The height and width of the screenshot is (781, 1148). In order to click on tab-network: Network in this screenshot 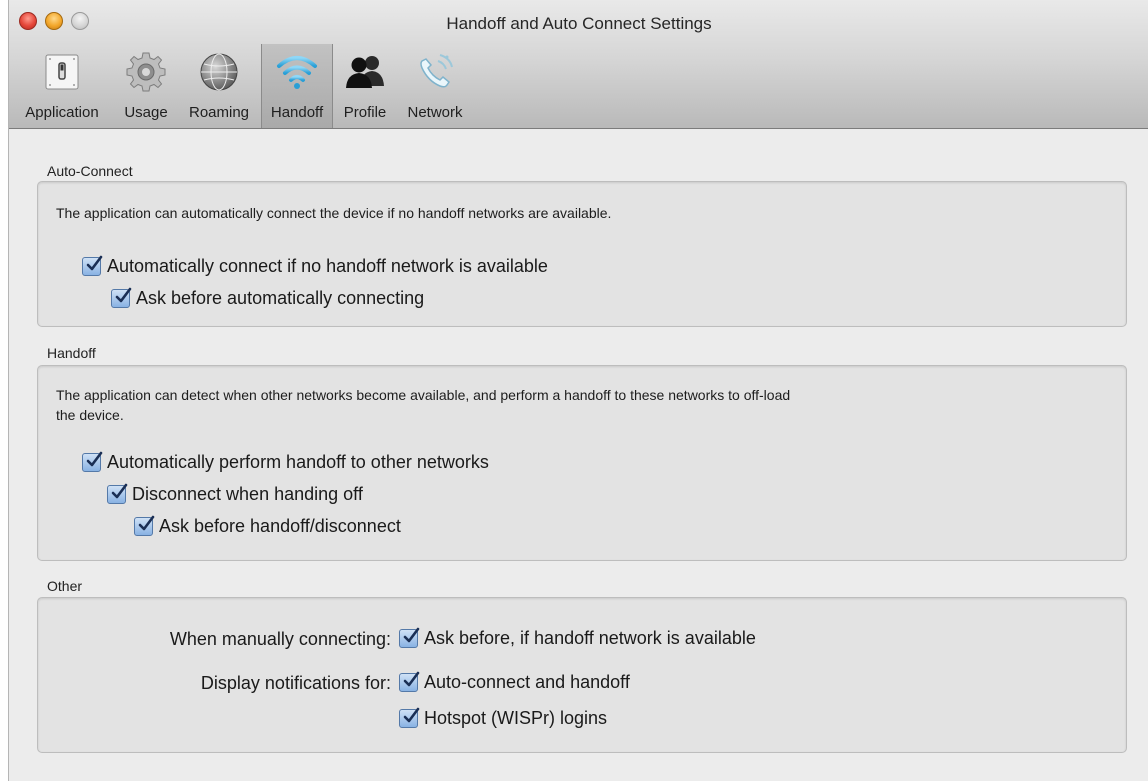, I will do `click(435, 86)`.